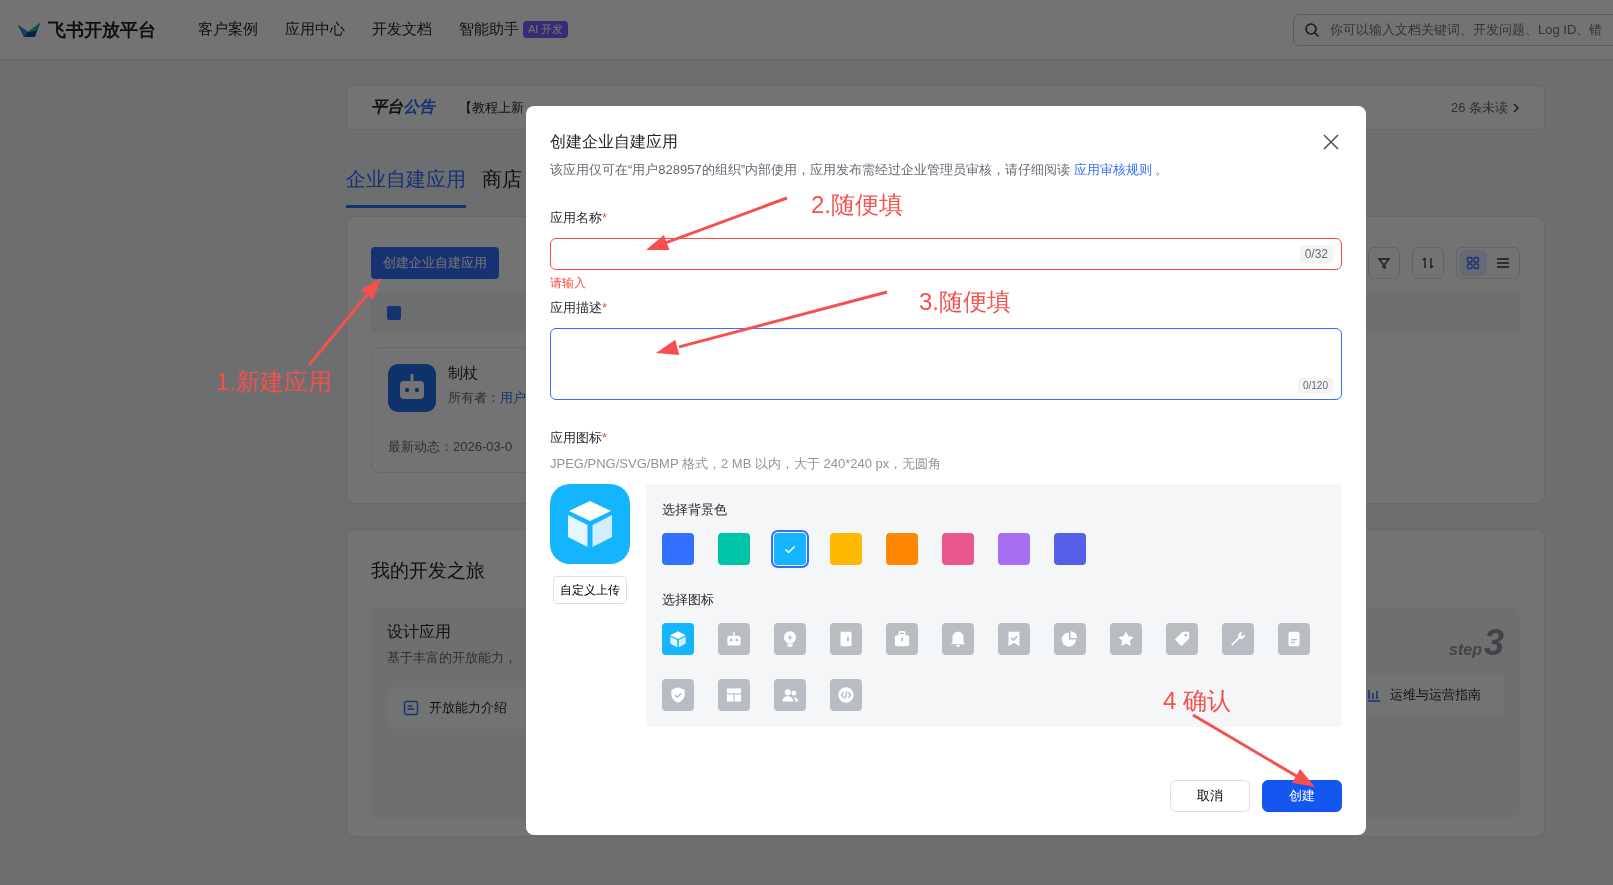 The image size is (1613, 885). I want to click on dialog-description: 该应用仅可在“用户828957的组织”内部使用，应用发布需经过企业管理员审核，请仔细阅读 应用审核规则 。, so click(860, 170).